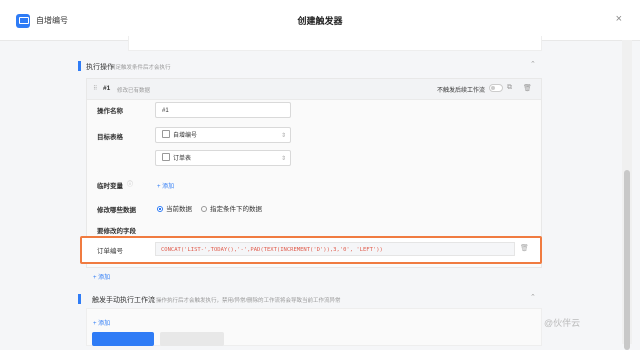  Describe the element at coordinates (179, 209) in the screenshot. I see `radio-current-label: 当前数据` at that location.